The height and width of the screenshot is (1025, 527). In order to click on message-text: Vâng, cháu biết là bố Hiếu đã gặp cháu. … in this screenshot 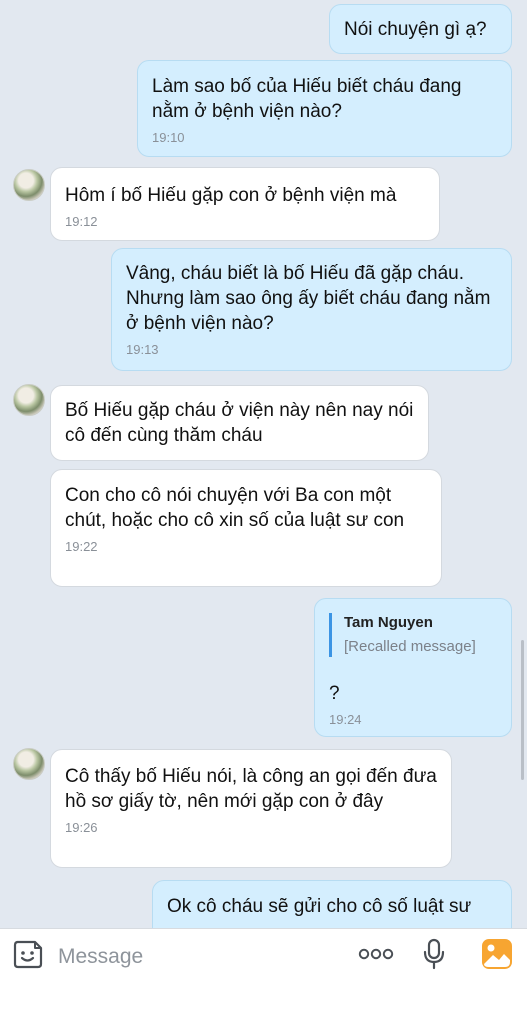, I will do `click(308, 298)`.